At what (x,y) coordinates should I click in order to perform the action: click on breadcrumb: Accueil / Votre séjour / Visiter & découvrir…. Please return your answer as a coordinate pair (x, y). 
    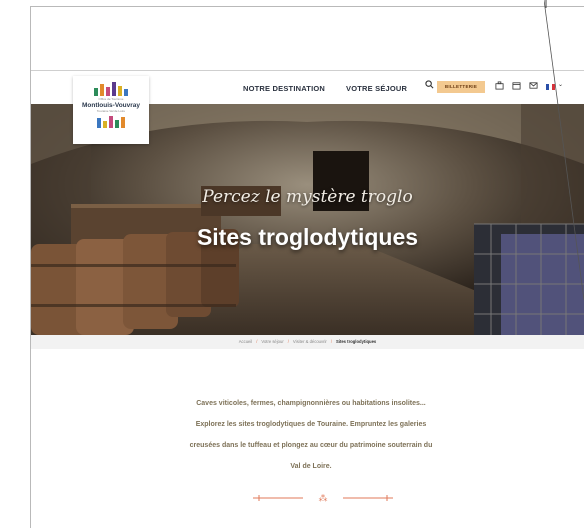
    Looking at the image, I should click on (307, 342).